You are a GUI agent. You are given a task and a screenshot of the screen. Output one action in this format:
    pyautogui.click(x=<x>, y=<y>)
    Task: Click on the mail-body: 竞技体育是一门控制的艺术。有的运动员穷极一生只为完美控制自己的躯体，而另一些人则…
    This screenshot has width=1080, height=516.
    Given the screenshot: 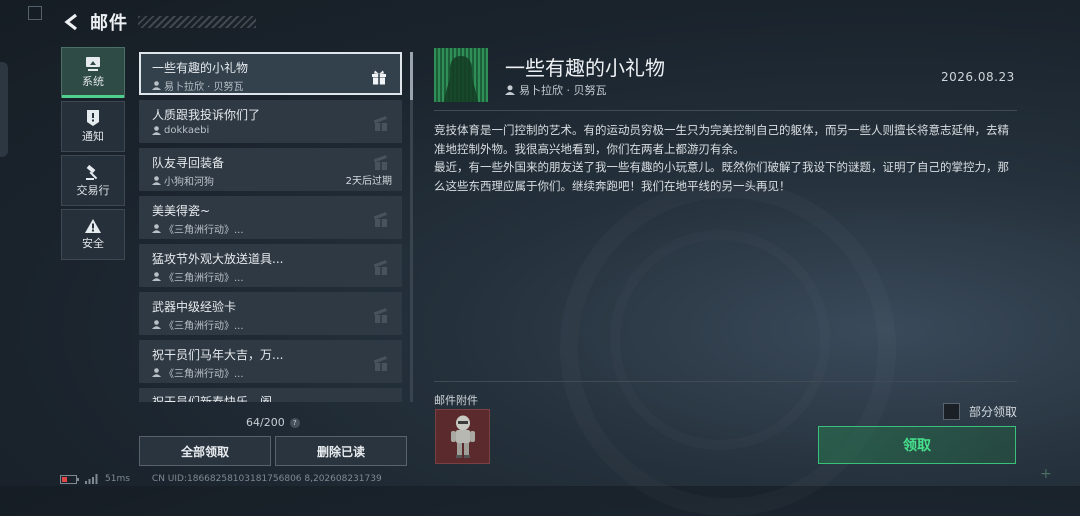 What is the action you would take?
    pyautogui.click(x=726, y=158)
    